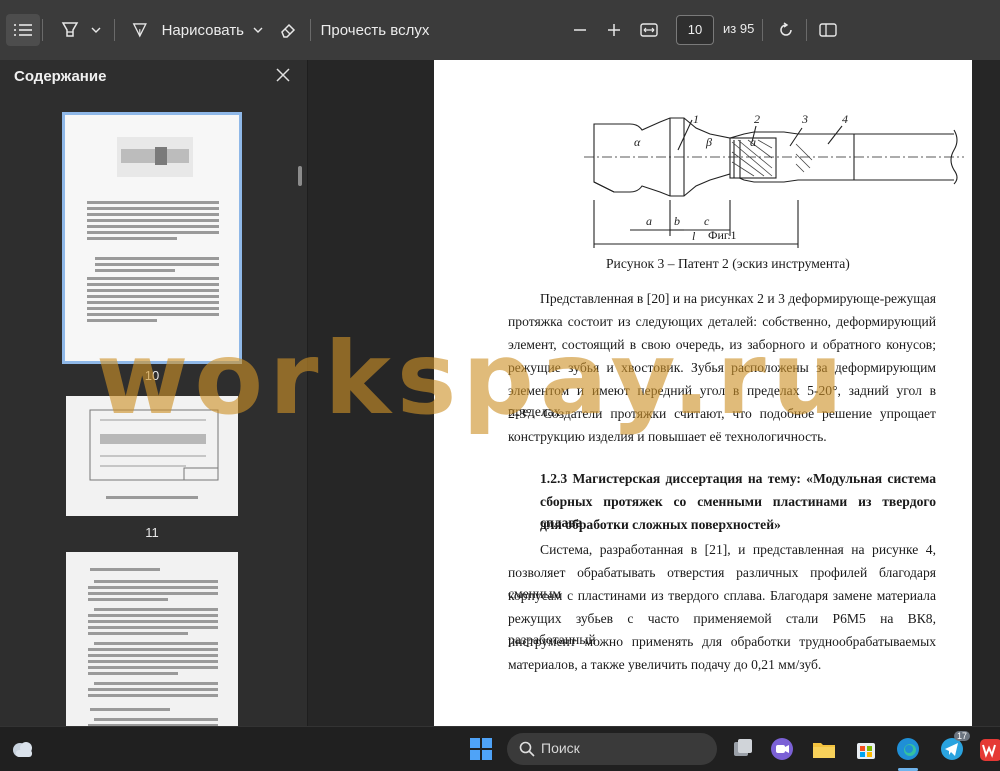 Image resolution: width=1000 pixels, height=771 pixels. Describe the element at coordinates (695, 30) in the screenshot. I see `page-number-input: 10` at that location.